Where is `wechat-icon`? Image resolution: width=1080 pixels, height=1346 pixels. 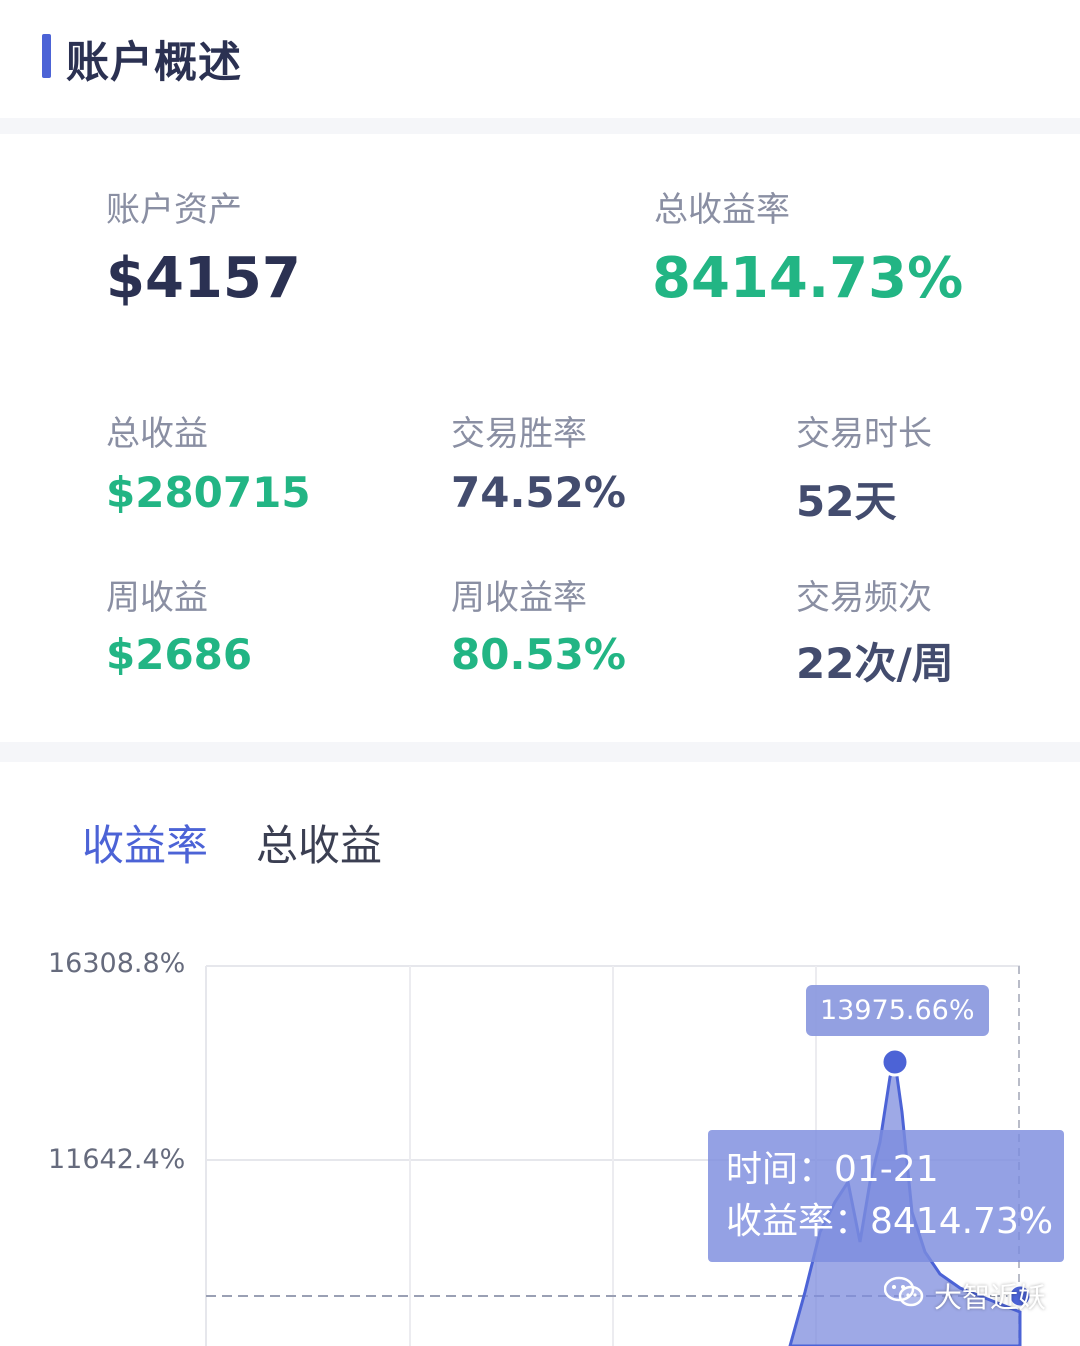
wechat-icon is located at coordinates (903, 1295).